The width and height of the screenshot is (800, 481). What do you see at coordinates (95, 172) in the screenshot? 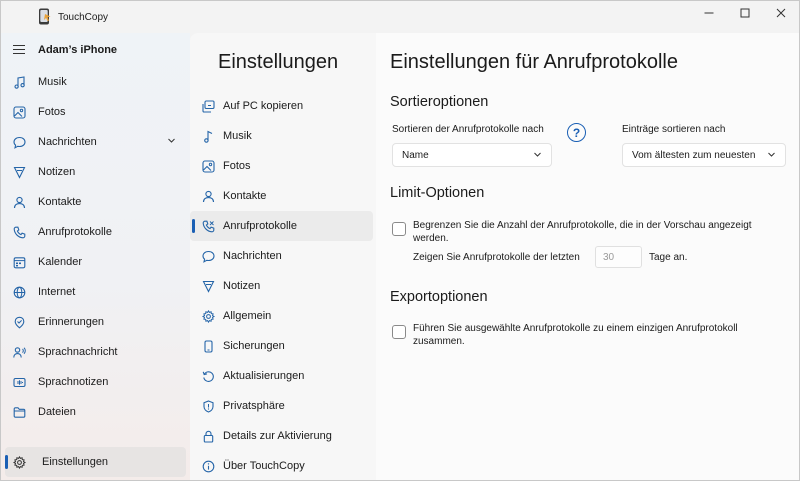
I see `sidebar-item-notizen: Notizen` at bounding box center [95, 172].